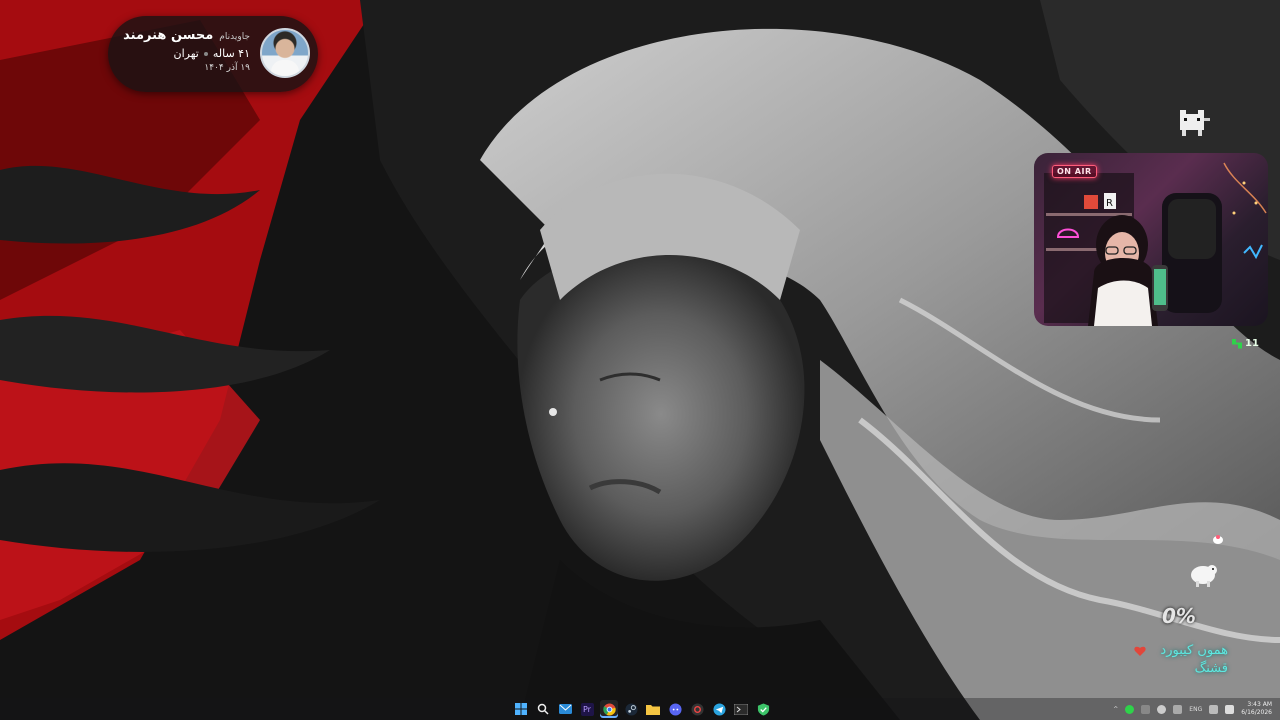  I want to click on chrome-icon, so click(609, 709).